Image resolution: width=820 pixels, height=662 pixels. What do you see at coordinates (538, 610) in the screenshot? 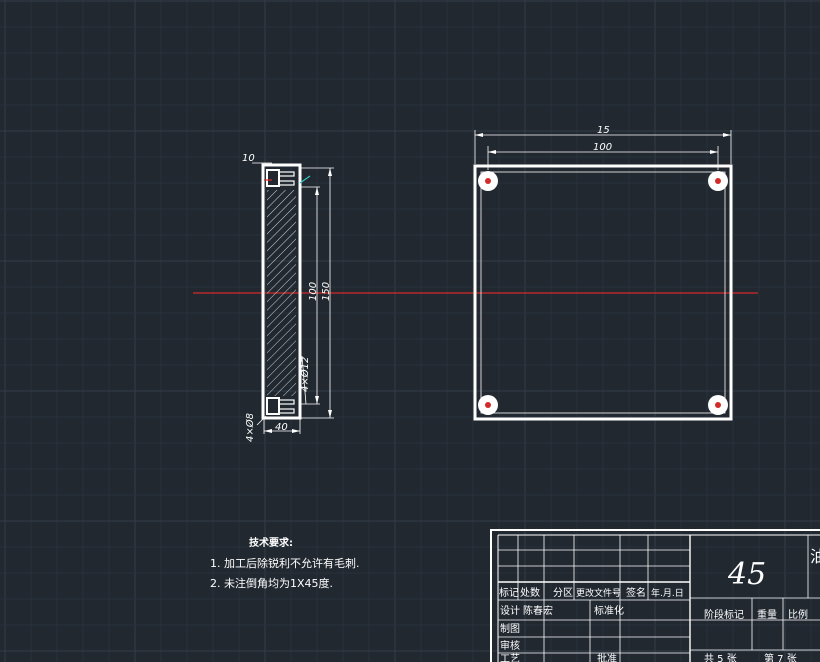
I see `designer-name: 陈春宏` at bounding box center [538, 610].